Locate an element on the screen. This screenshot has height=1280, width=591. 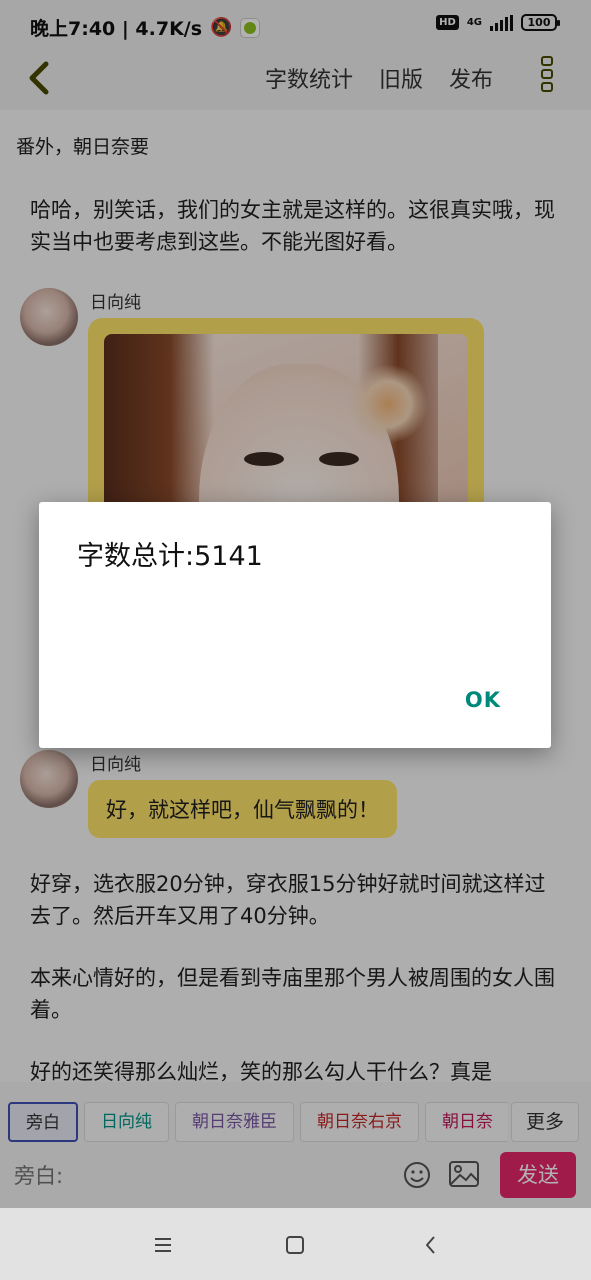
ok-button: OK is located at coordinates (483, 700).